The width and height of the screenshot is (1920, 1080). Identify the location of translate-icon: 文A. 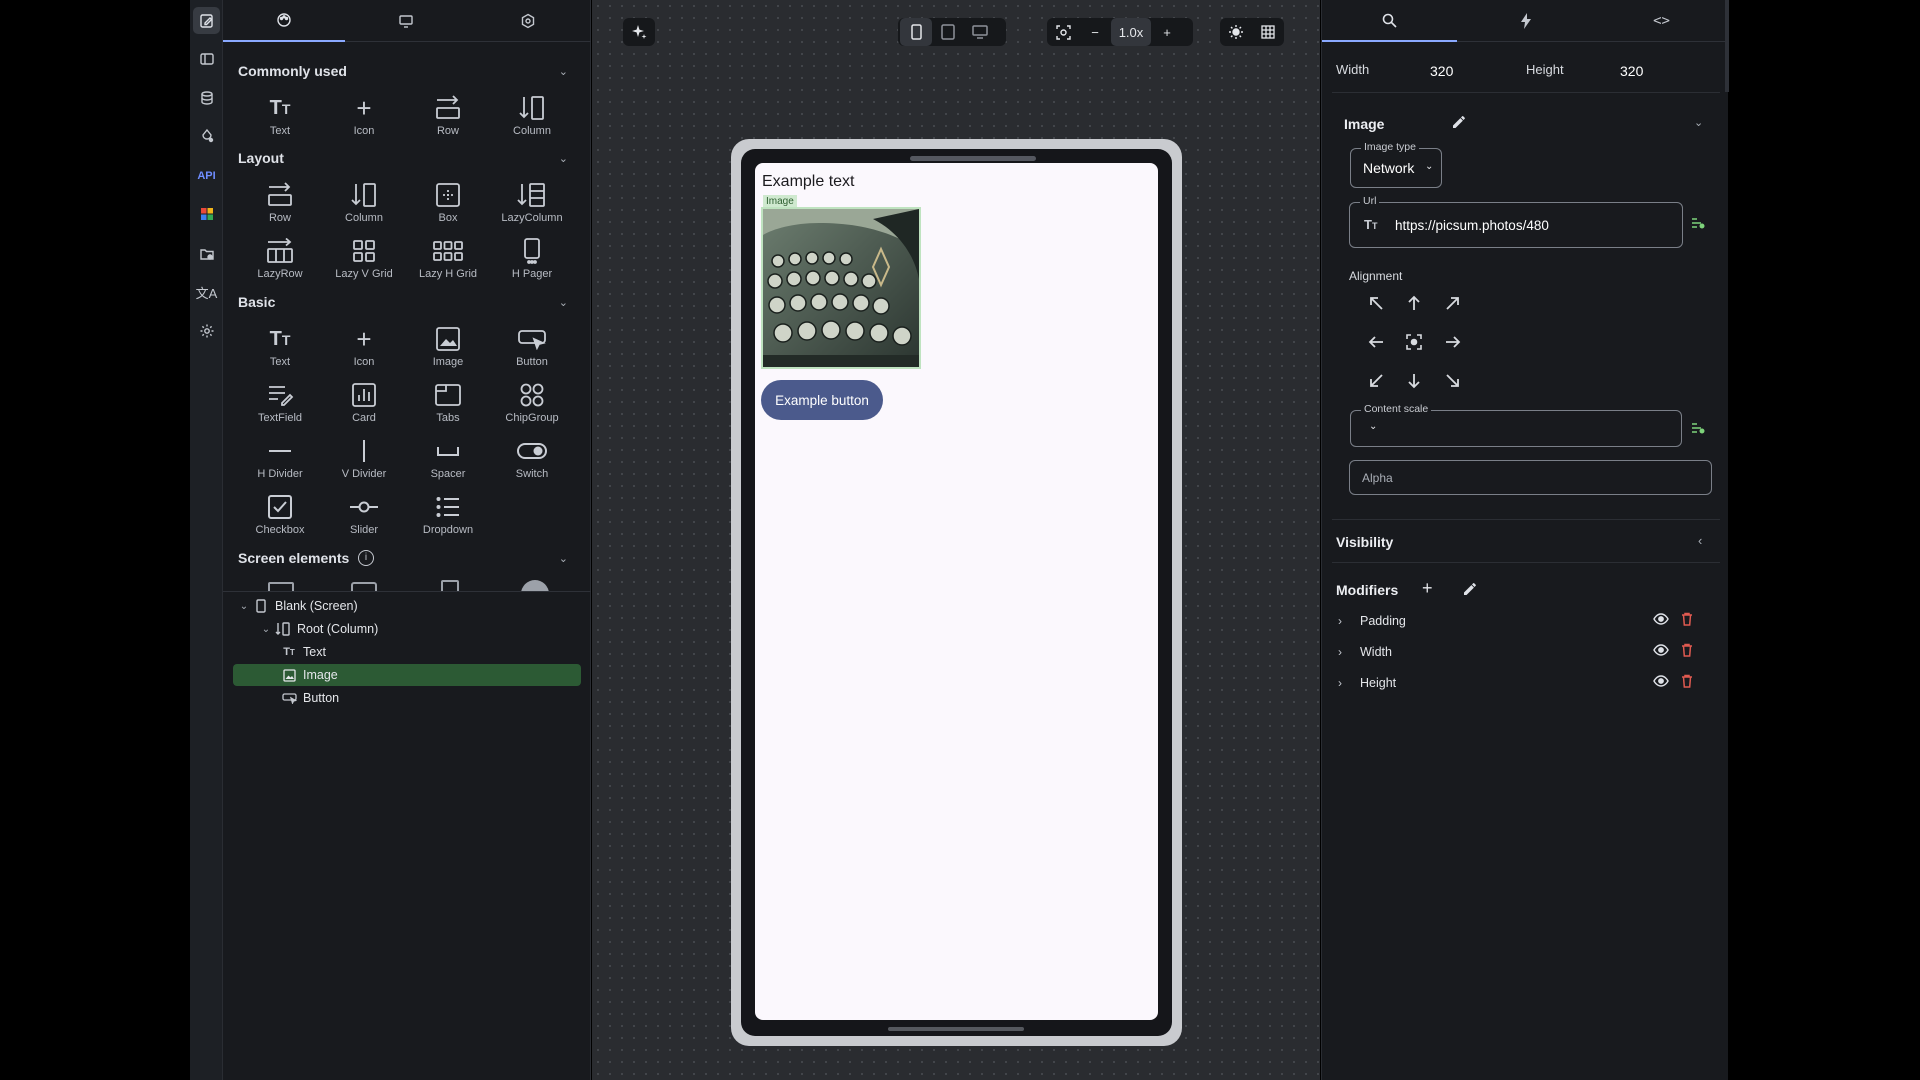
(206, 292).